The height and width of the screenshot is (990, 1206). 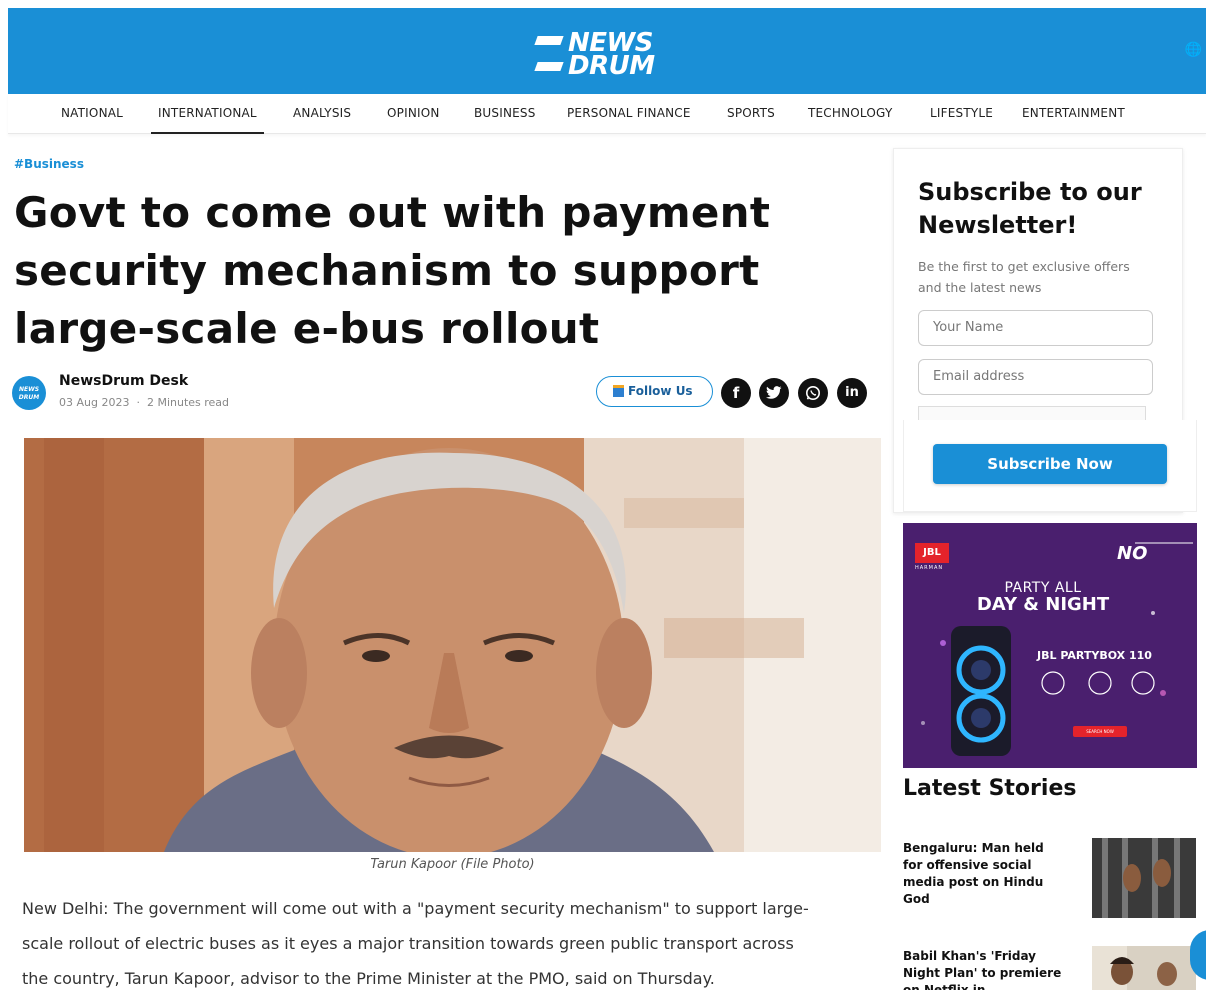 I want to click on email-input: Email address, so click(x=1035, y=377).